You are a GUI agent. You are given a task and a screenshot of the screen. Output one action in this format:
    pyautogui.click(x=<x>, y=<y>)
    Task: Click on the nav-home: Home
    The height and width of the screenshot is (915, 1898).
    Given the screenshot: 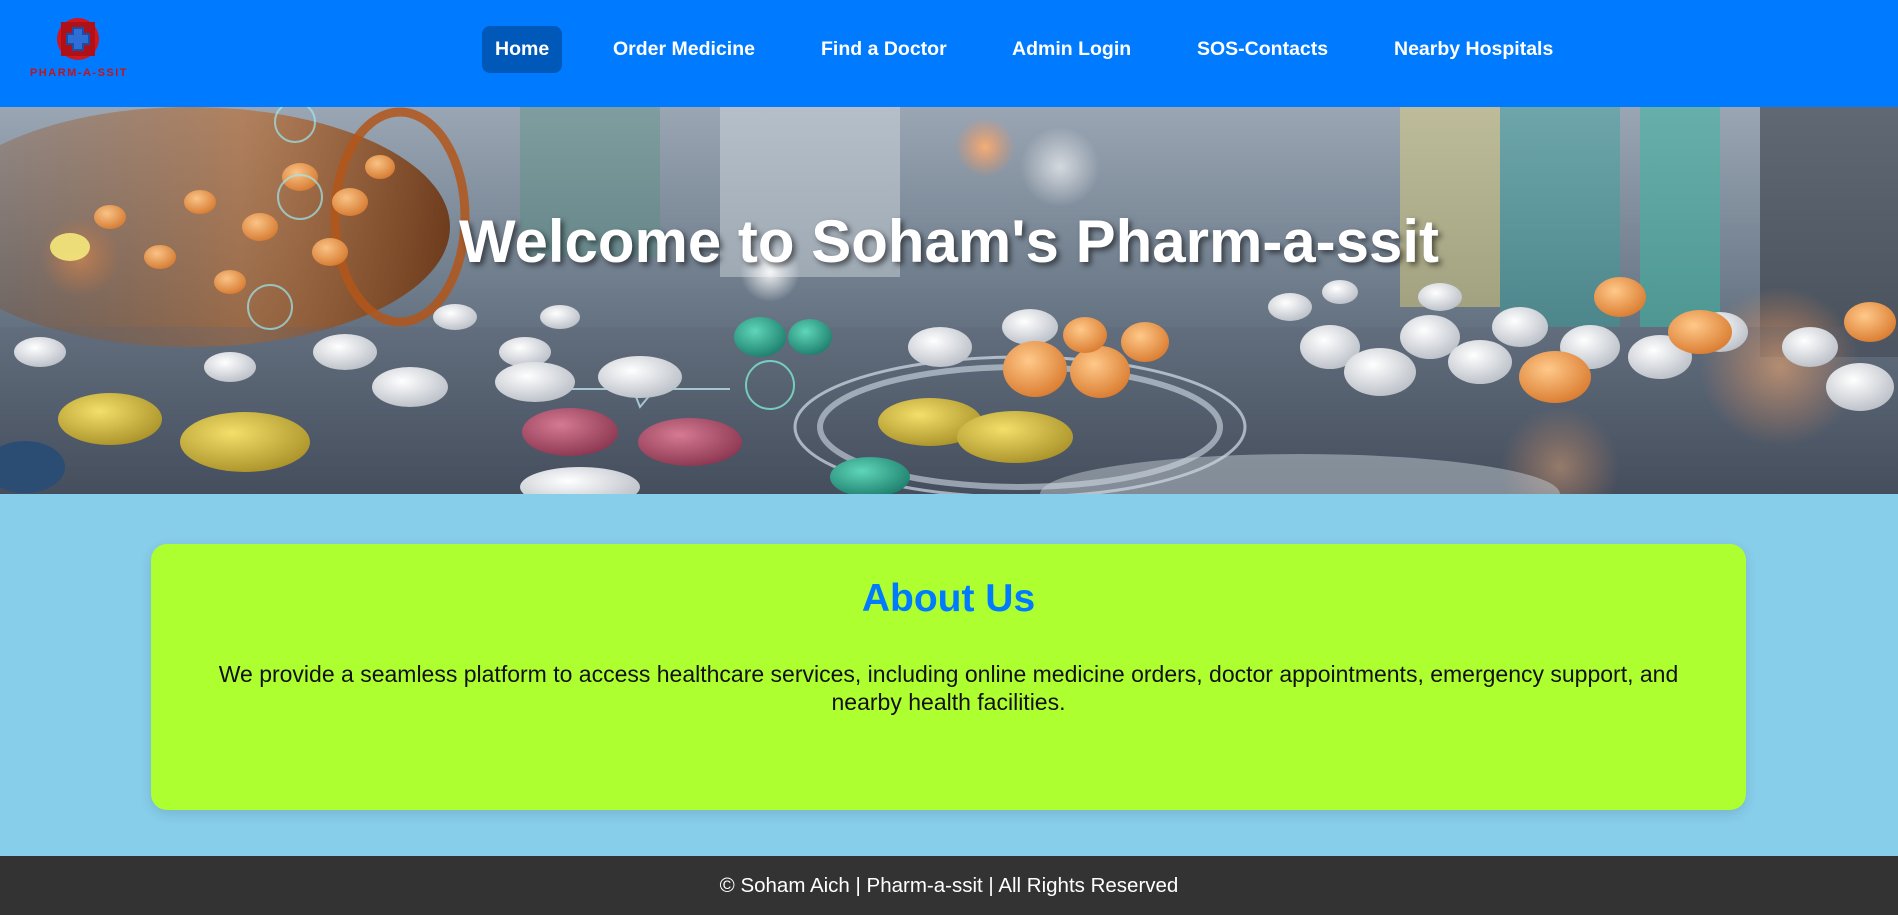 What is the action you would take?
    pyautogui.click(x=522, y=49)
    